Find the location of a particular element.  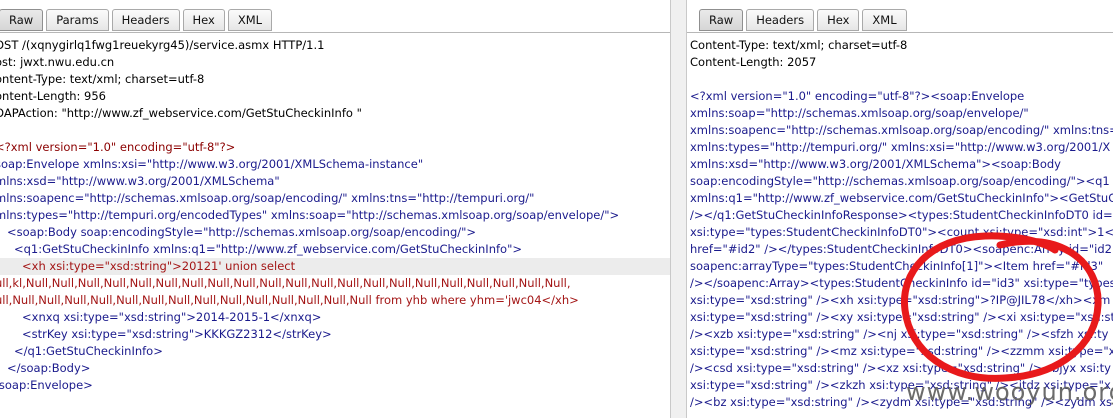

content-length-header: Content-Length: 2057 is located at coordinates (753, 62).